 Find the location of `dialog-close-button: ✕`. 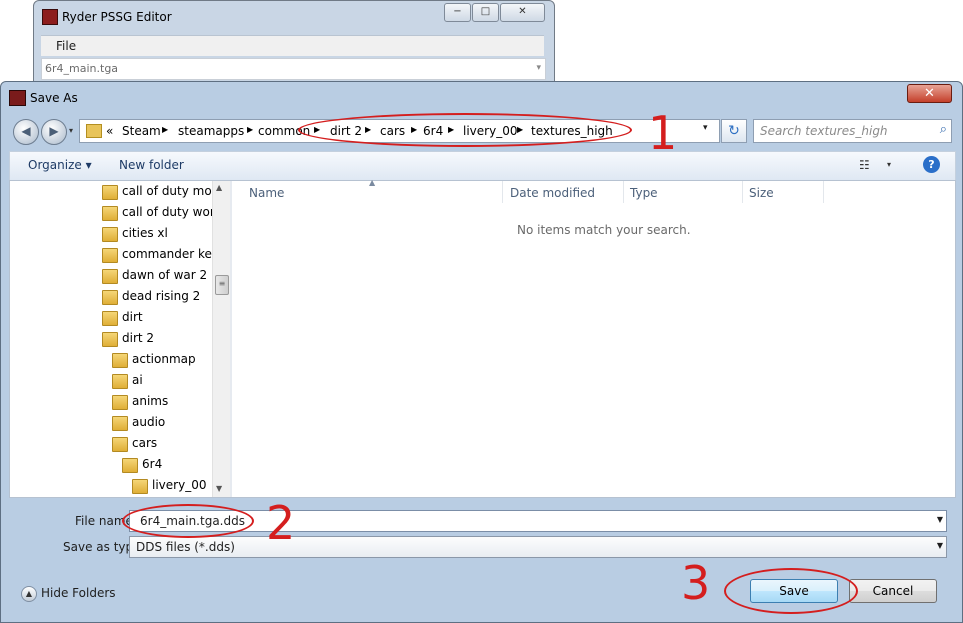

dialog-close-button: ✕ is located at coordinates (929, 93).